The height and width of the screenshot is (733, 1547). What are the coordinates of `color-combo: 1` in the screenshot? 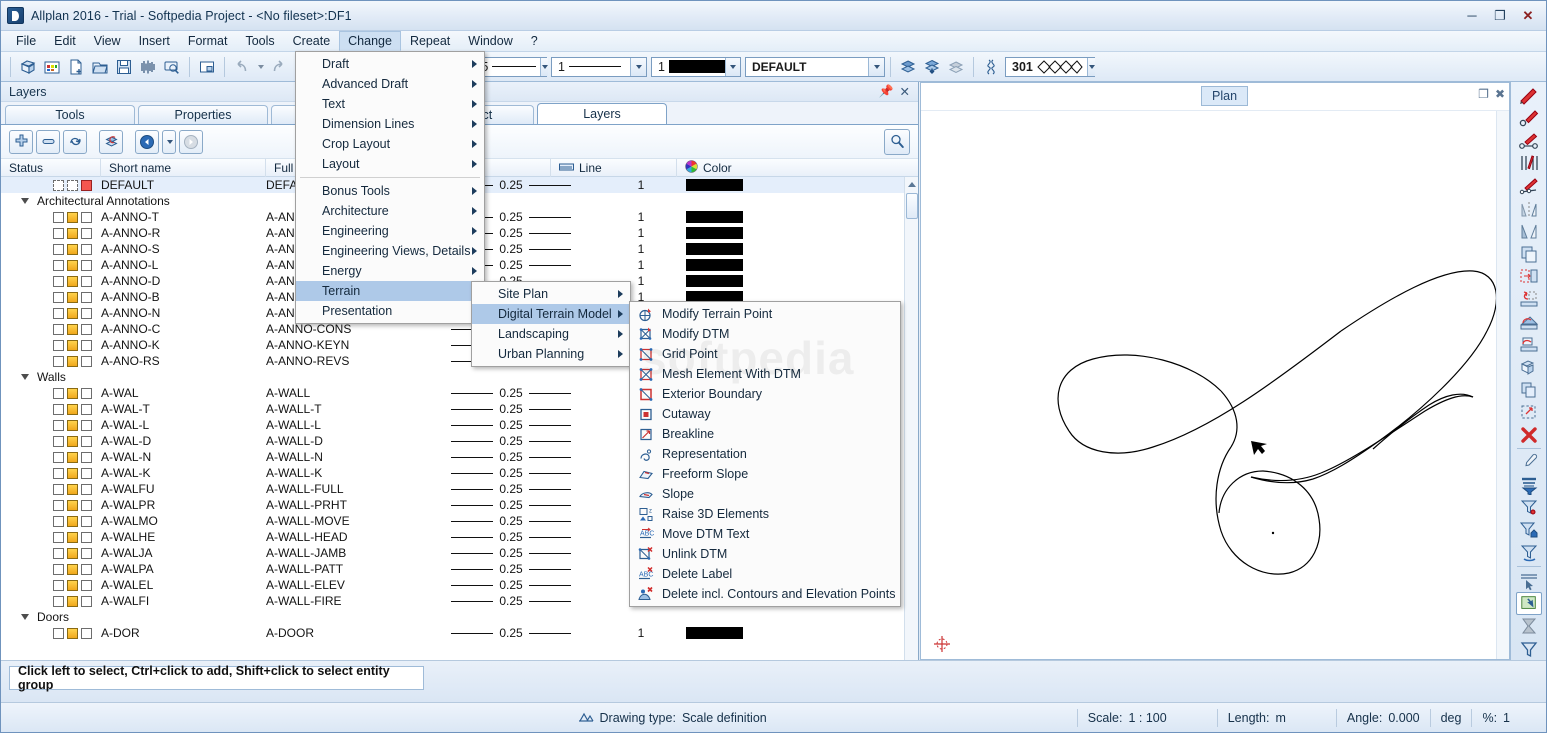 It's located at (696, 66).